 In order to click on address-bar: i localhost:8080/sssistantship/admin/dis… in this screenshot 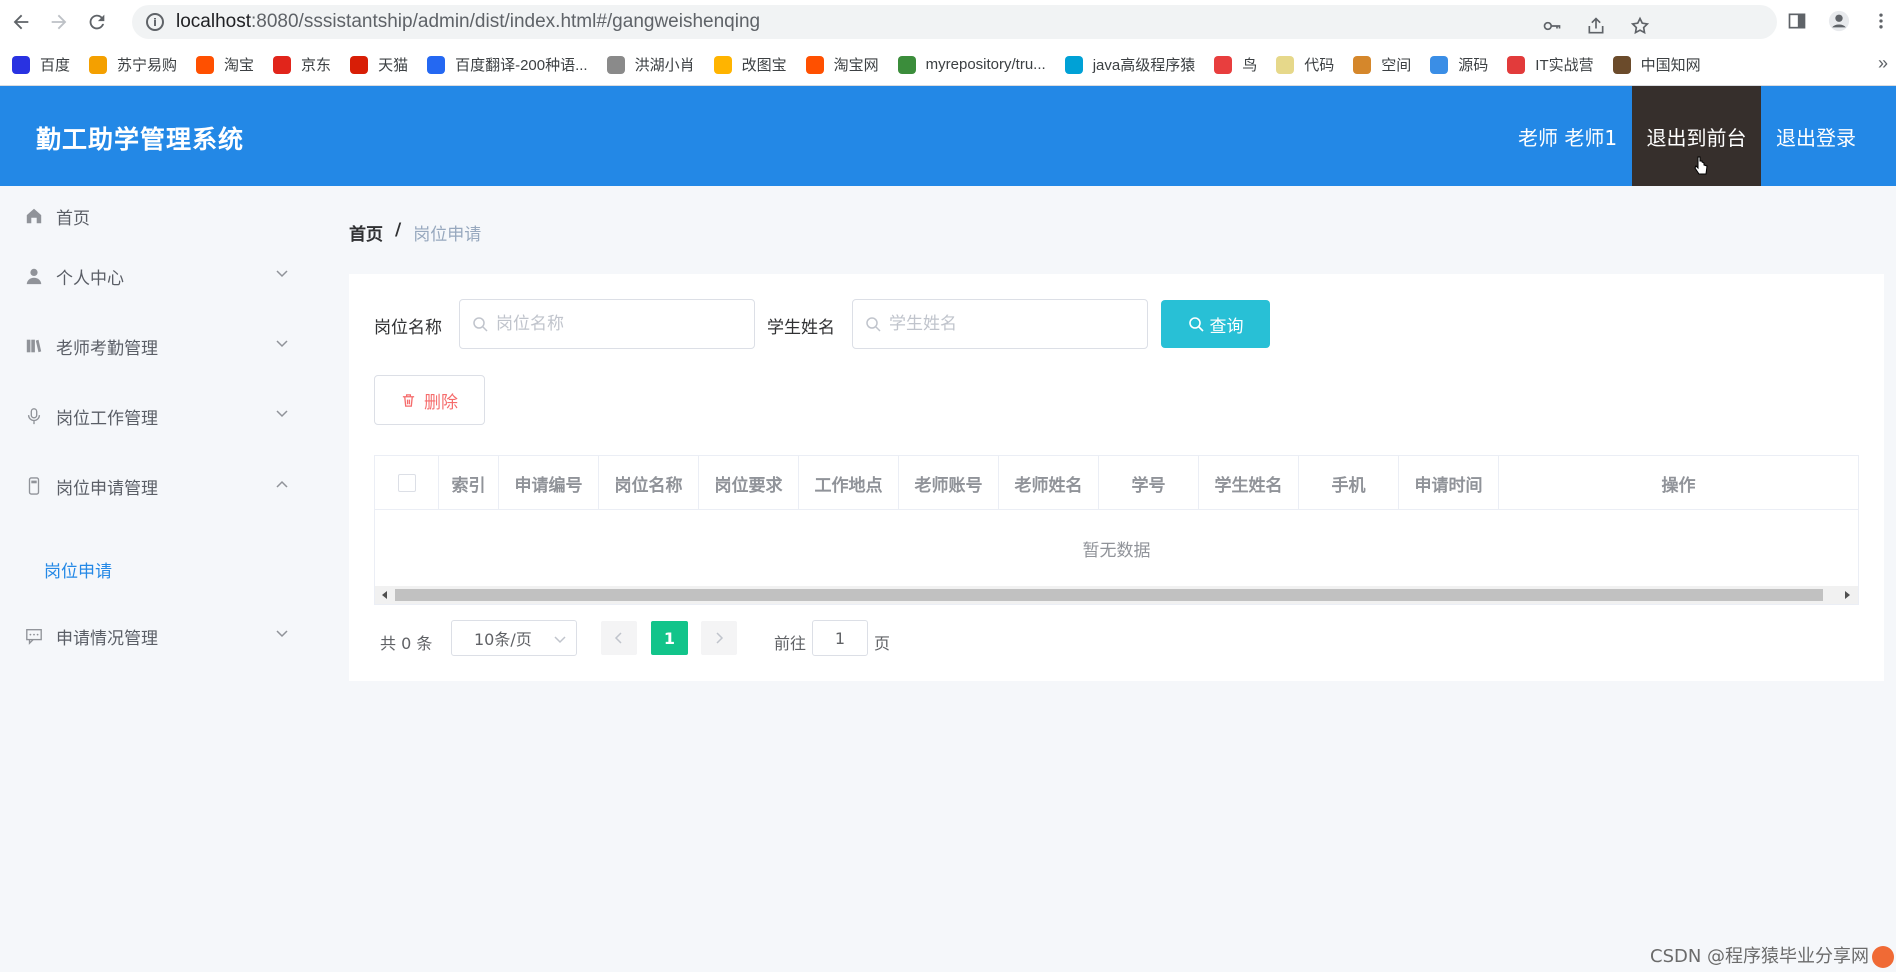, I will do `click(954, 22)`.